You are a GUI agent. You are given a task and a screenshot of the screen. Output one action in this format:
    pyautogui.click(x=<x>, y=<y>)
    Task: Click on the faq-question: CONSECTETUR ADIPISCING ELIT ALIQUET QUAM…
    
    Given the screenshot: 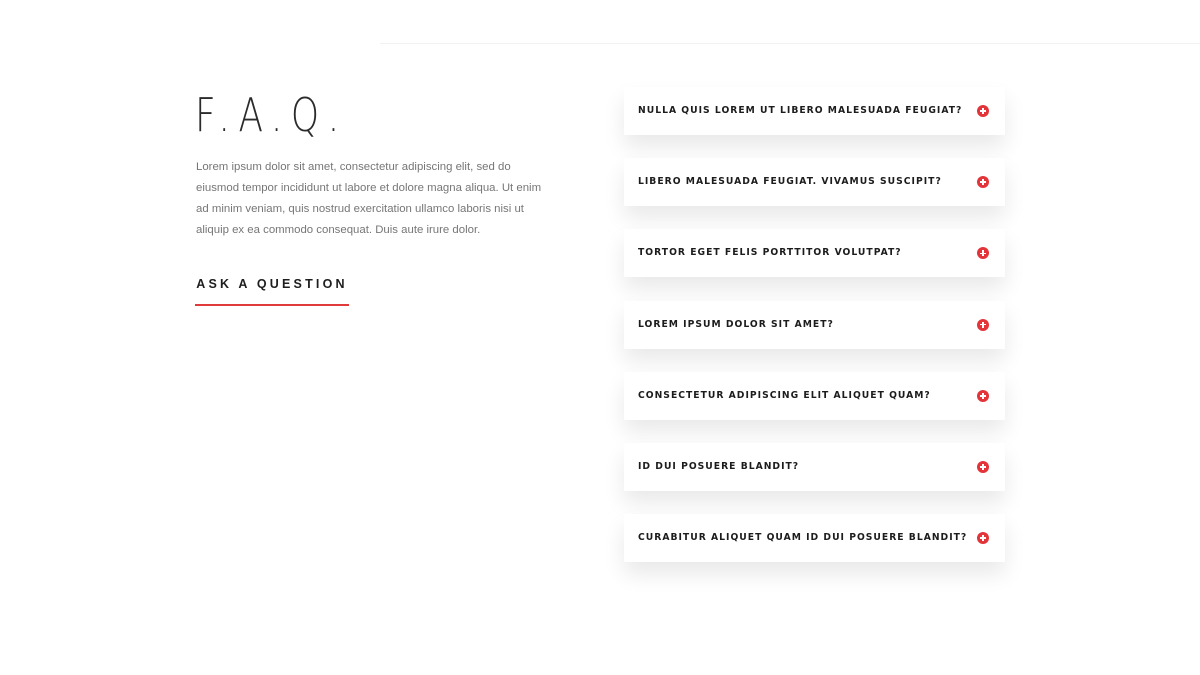 What is the action you would take?
    pyautogui.click(x=784, y=395)
    